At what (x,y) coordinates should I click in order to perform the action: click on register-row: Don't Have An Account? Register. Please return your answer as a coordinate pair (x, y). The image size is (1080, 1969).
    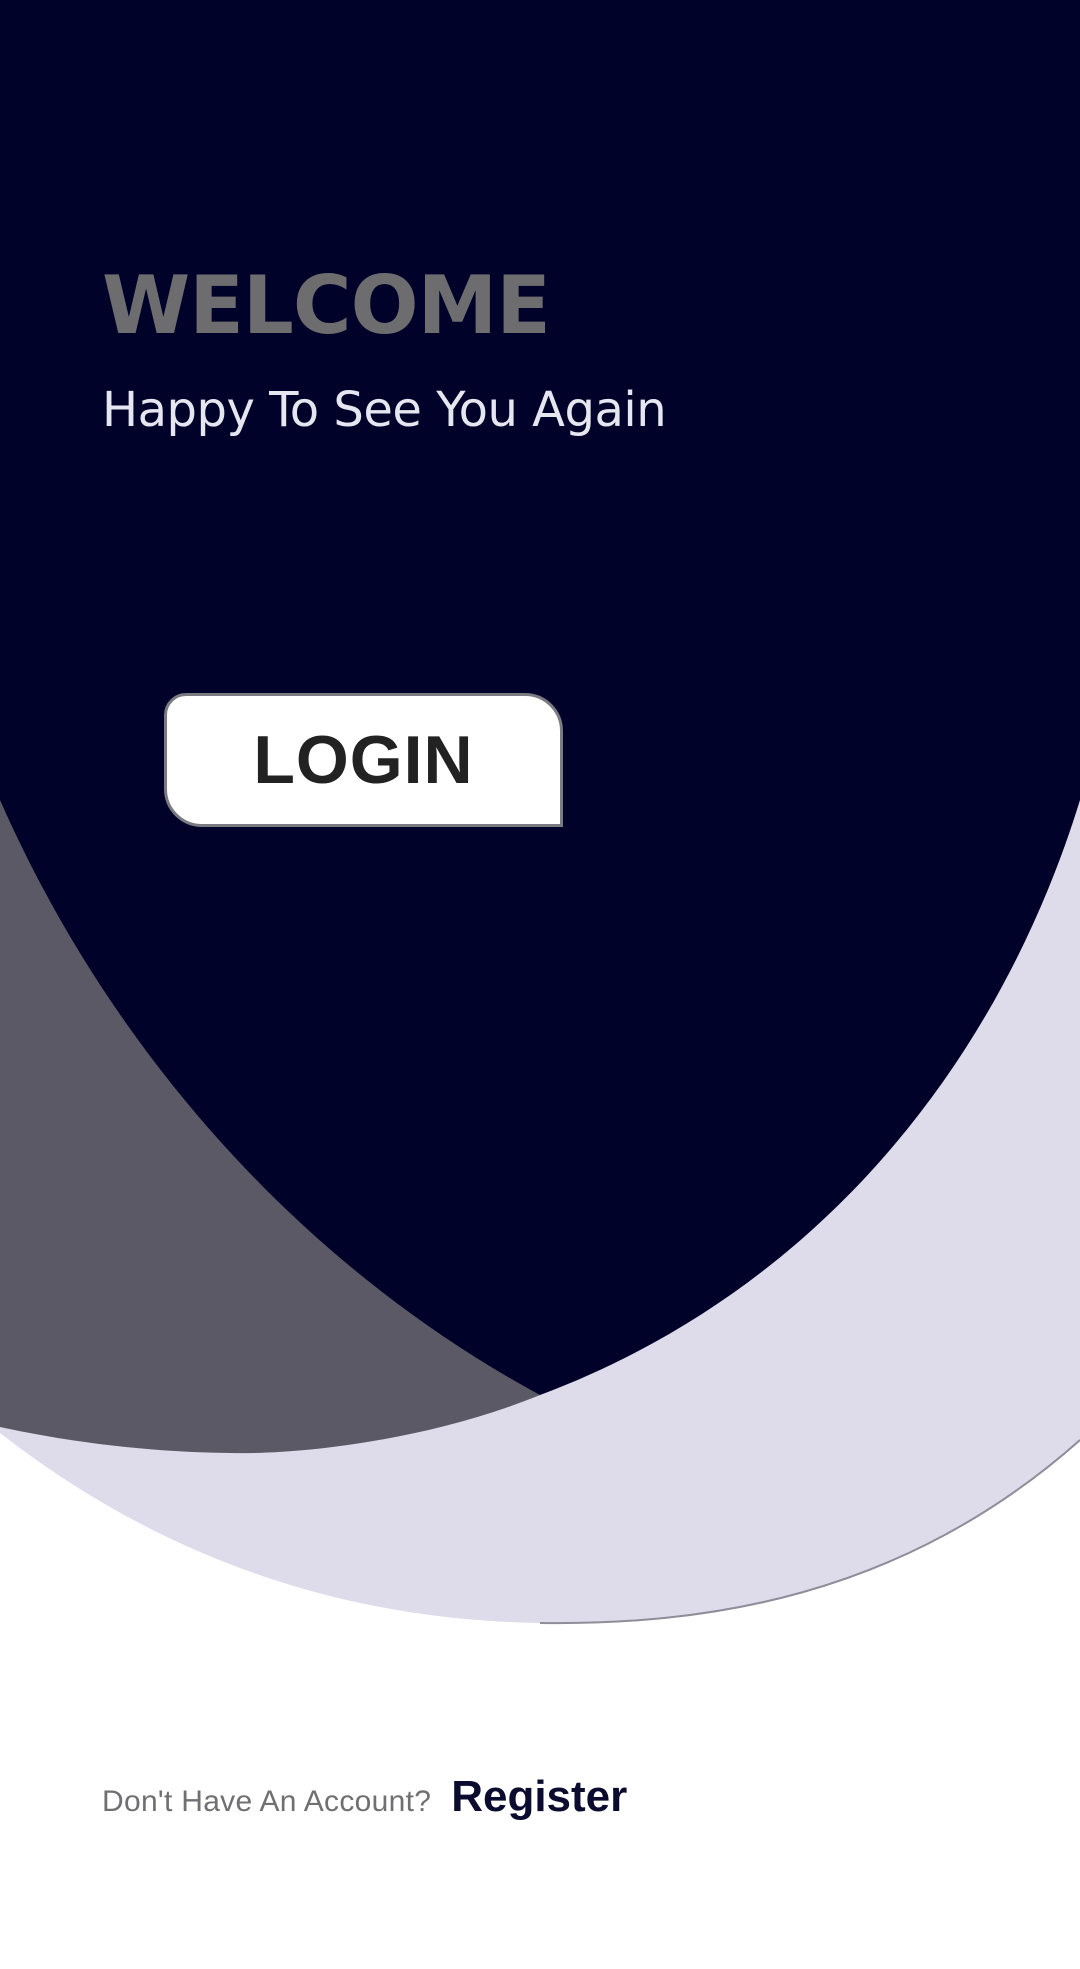
    Looking at the image, I should click on (364, 1797).